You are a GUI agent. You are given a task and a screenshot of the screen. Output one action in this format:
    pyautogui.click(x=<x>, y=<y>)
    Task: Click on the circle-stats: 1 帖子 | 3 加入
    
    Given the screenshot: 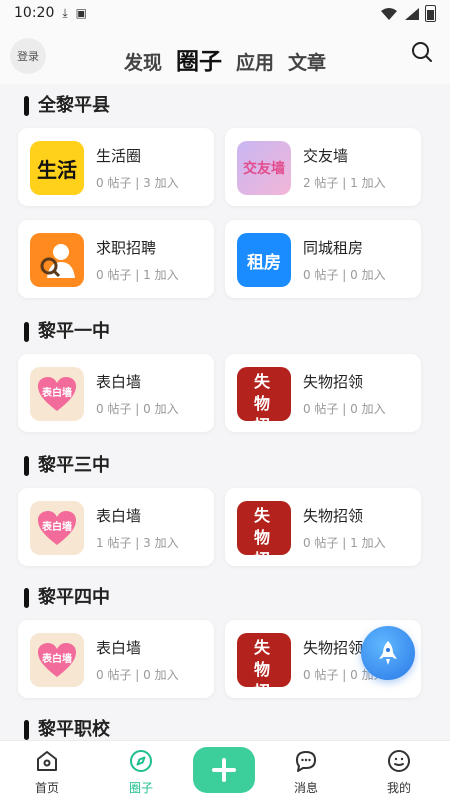 What is the action you would take?
    pyautogui.click(x=137, y=543)
    